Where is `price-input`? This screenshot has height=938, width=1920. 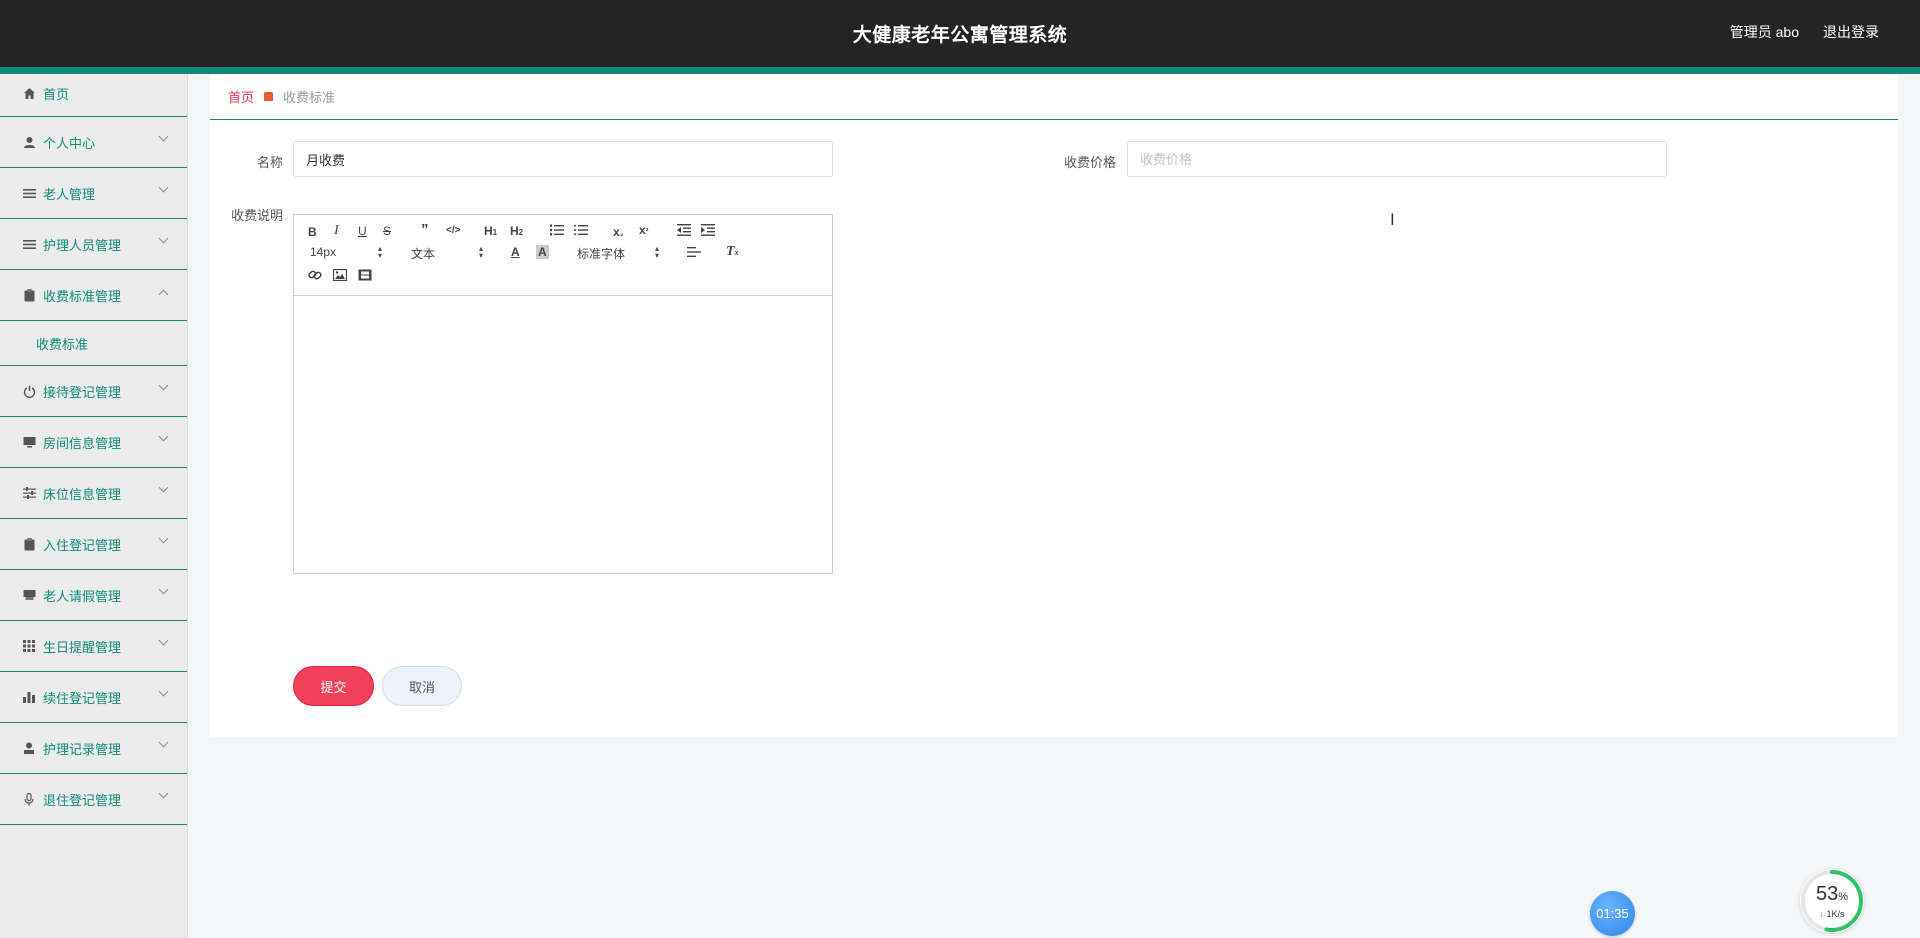
price-input is located at coordinates (1397, 159).